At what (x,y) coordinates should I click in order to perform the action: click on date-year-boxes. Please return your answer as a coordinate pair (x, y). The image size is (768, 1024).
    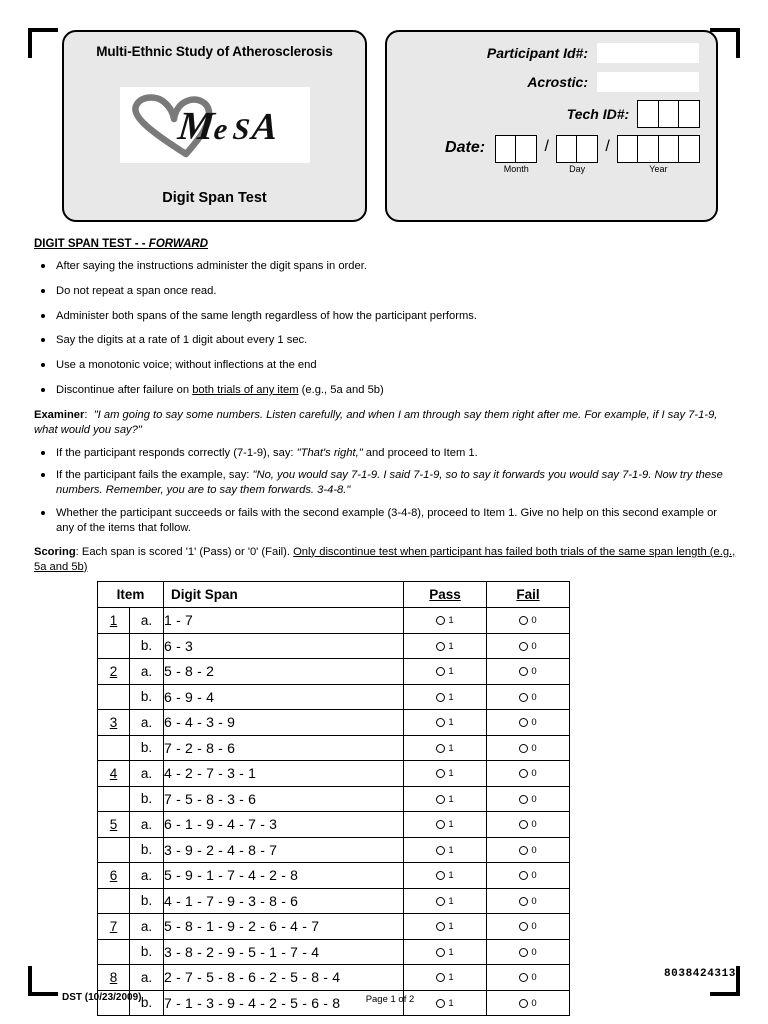
    Looking at the image, I should click on (658, 149).